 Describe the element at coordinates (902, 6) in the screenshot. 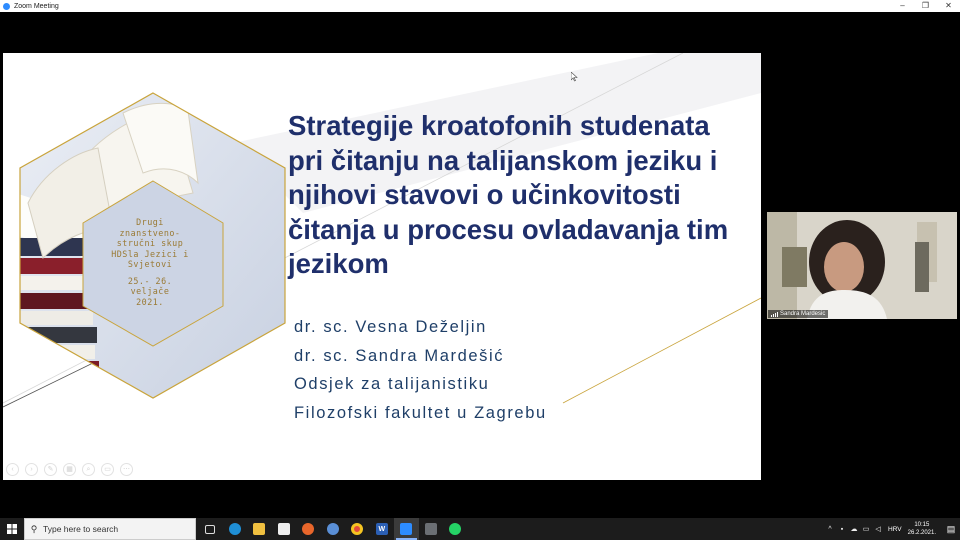

I see `minimize-button: –` at that location.